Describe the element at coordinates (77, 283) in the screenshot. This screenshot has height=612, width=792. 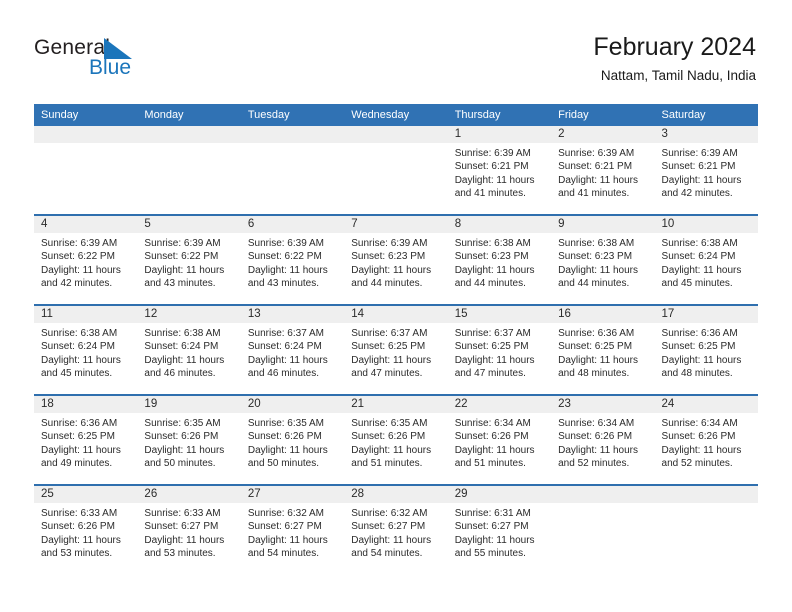
I see `daylight-text-line2: and 42 minutes.` at that location.